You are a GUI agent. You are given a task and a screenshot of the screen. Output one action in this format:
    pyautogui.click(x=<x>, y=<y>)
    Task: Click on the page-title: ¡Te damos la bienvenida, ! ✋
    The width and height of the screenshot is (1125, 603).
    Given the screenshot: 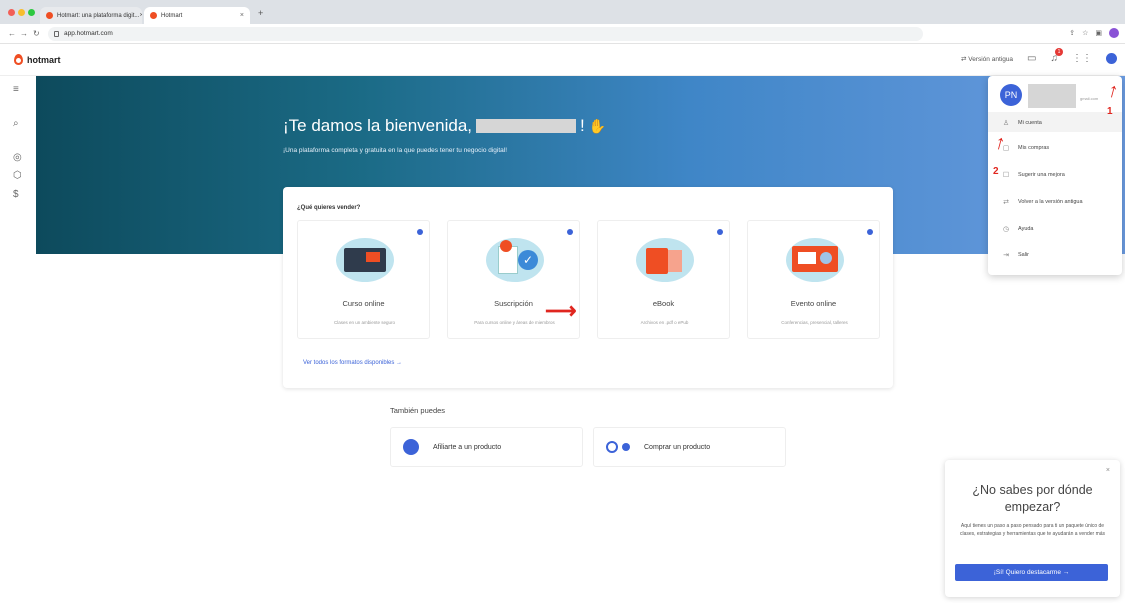 What is the action you would take?
    pyautogui.click(x=444, y=126)
    